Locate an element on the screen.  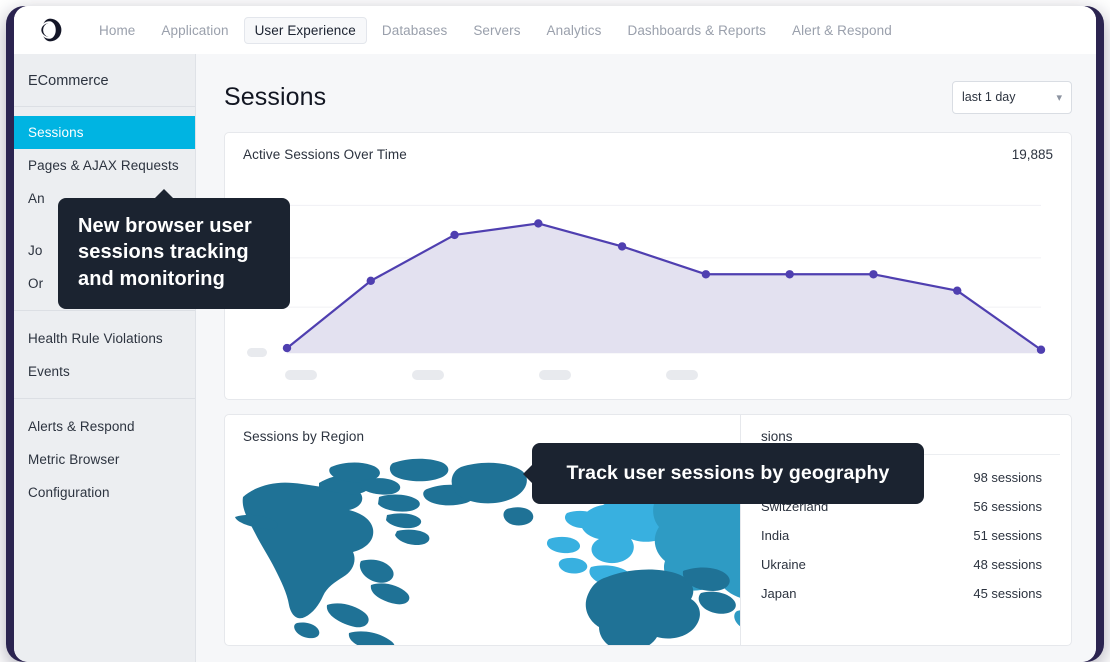
chevron-down-icon: ▾ is located at coordinates (1059, 97).